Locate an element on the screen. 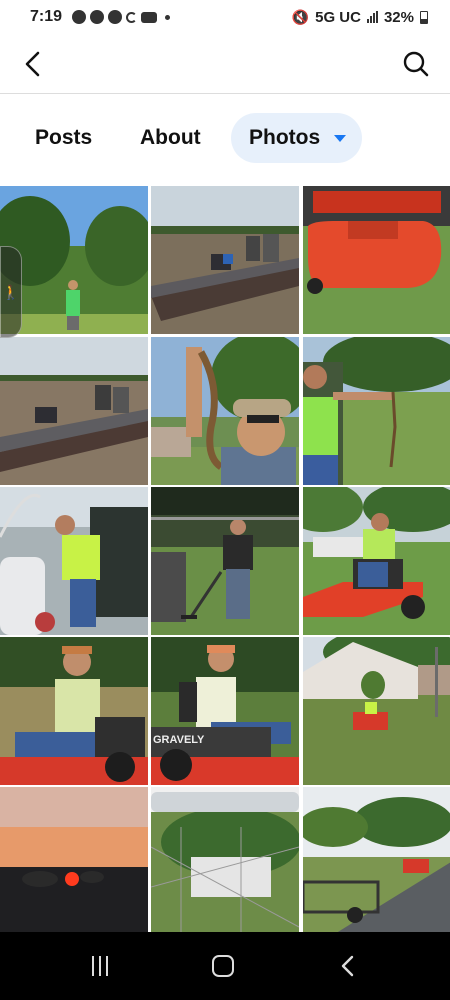 The width and height of the screenshot is (450, 1000). photo-tile: GRAVELY is located at coordinates (225, 711).